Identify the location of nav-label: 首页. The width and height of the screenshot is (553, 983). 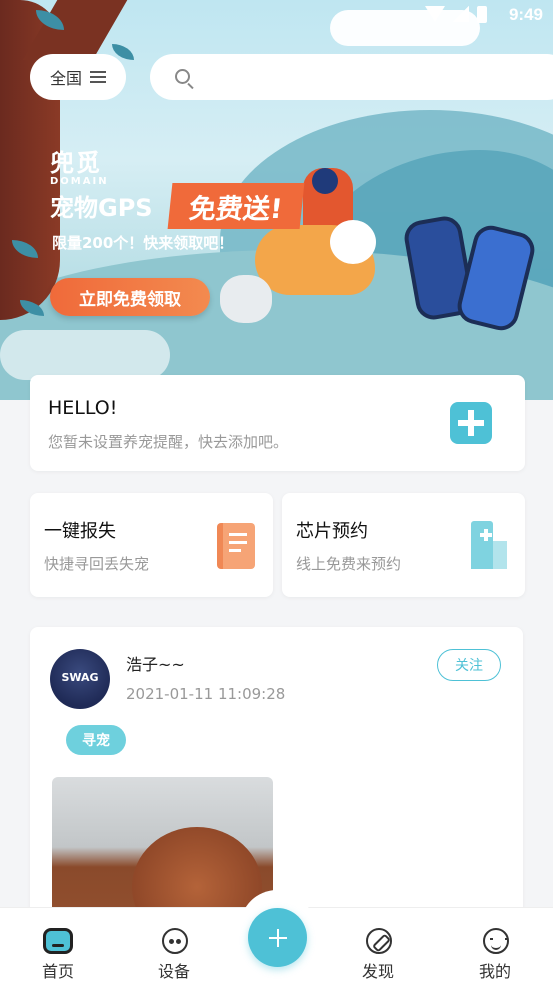
(57, 971).